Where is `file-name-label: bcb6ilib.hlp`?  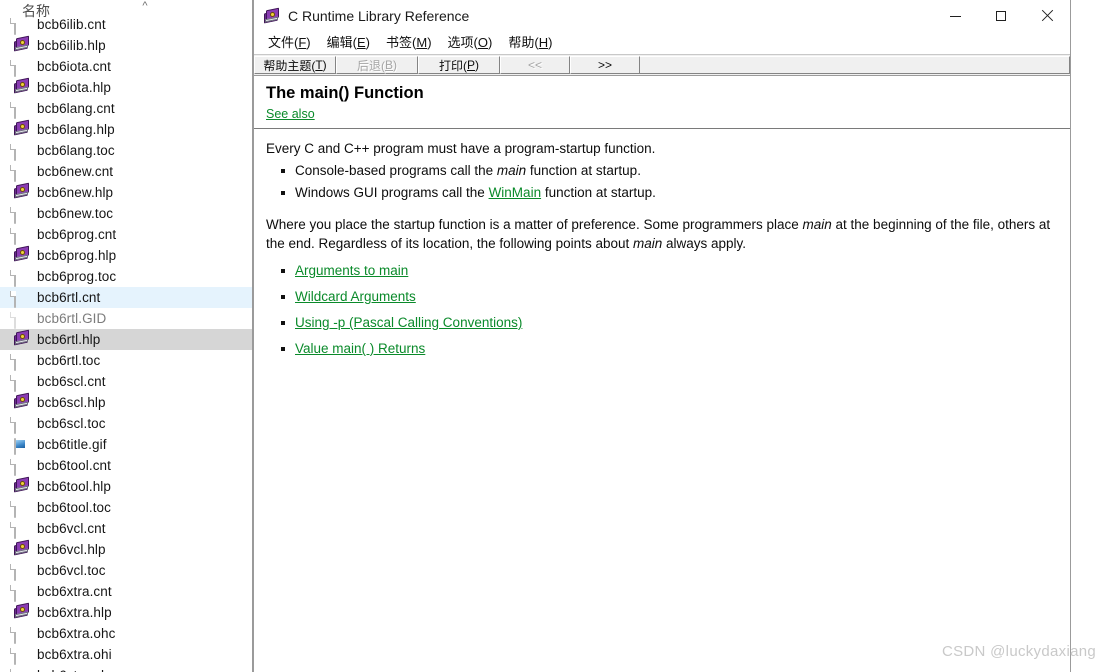
file-name-label: bcb6ilib.hlp is located at coordinates (71, 45).